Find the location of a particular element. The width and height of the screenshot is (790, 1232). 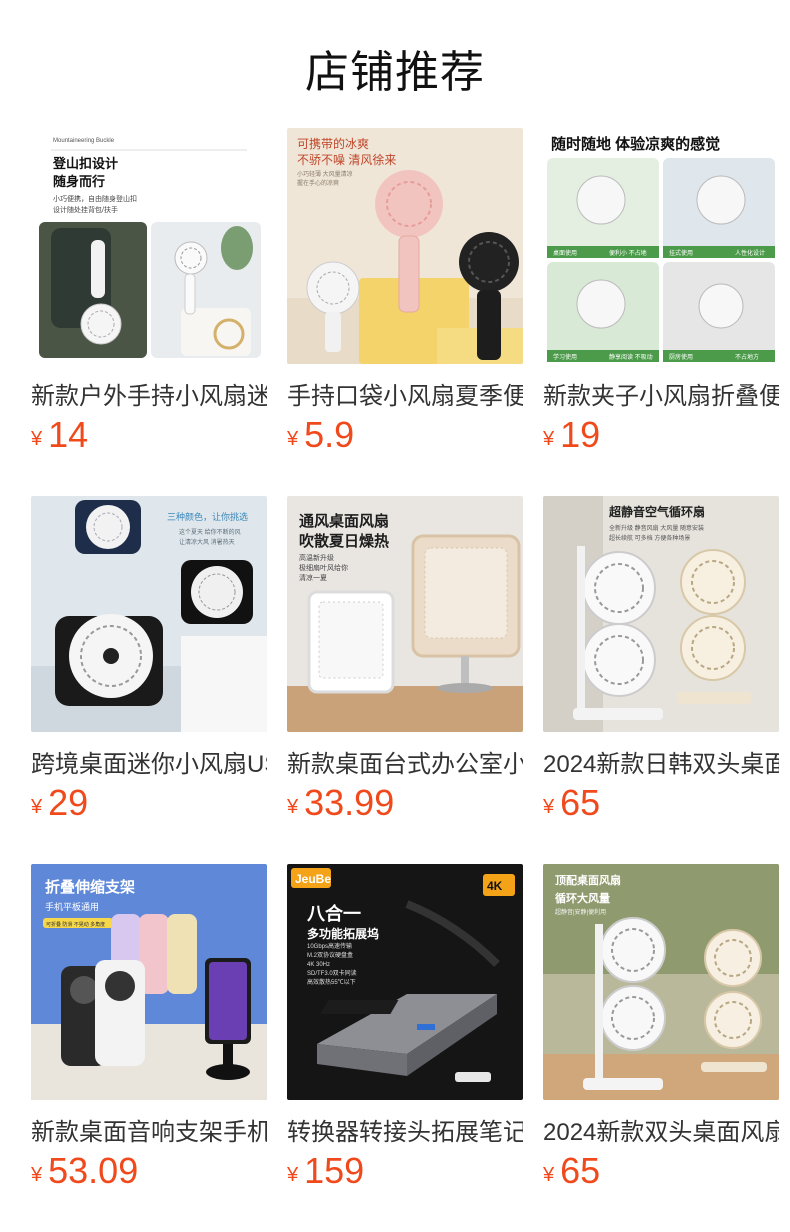

overlay-text: 握在手心的凉爽 is located at coordinates (318, 183).